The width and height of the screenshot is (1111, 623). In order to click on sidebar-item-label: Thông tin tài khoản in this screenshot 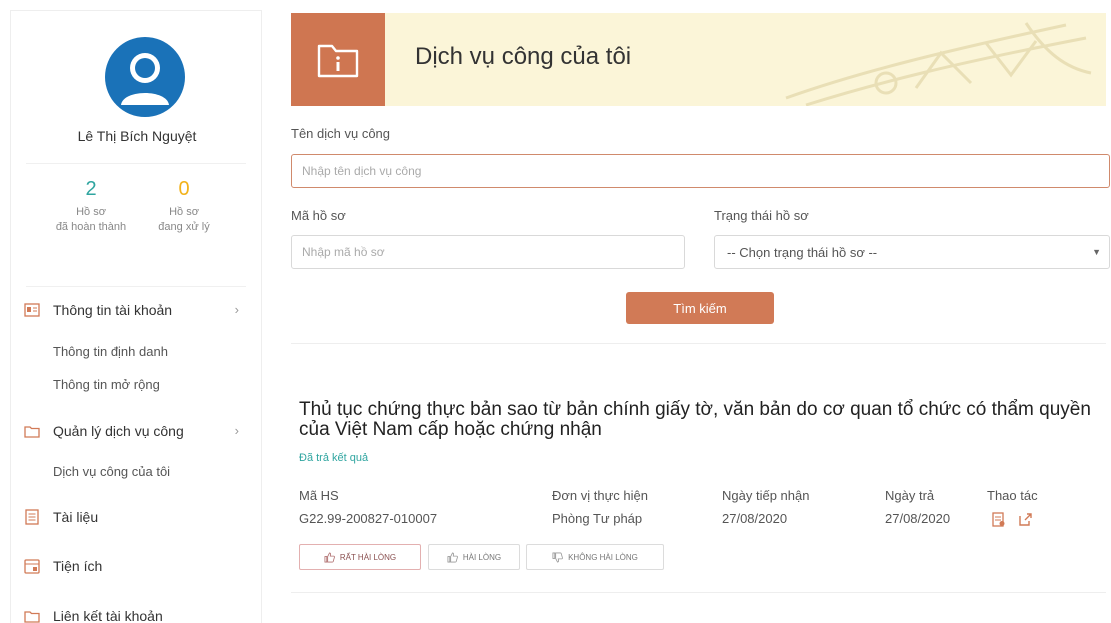, I will do `click(113, 310)`.